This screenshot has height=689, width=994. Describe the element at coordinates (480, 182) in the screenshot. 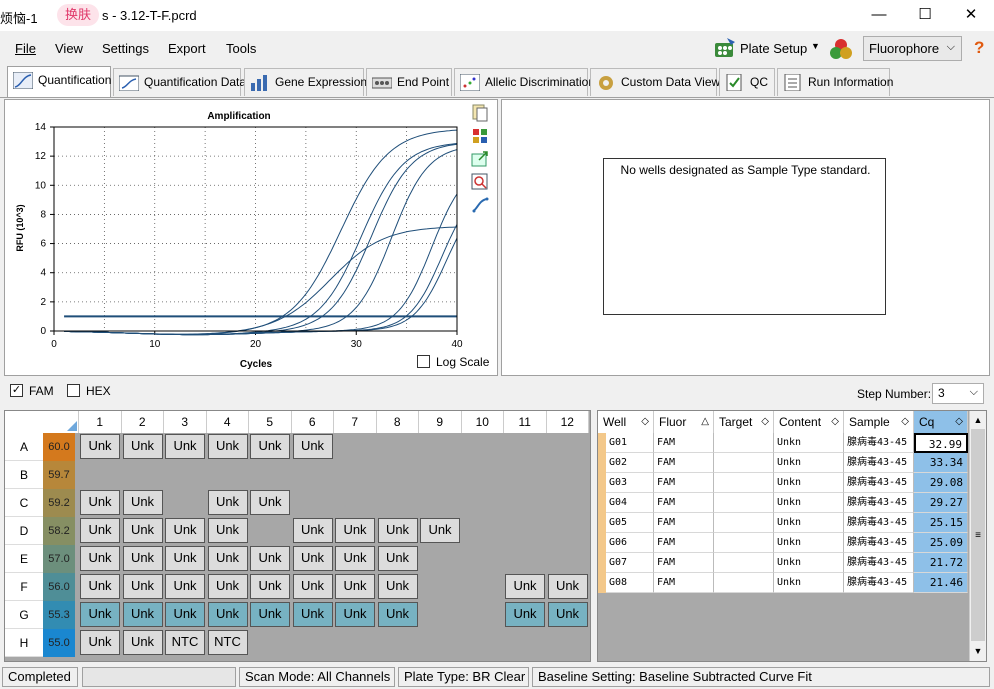

I see `zoom-chart-icon` at that location.